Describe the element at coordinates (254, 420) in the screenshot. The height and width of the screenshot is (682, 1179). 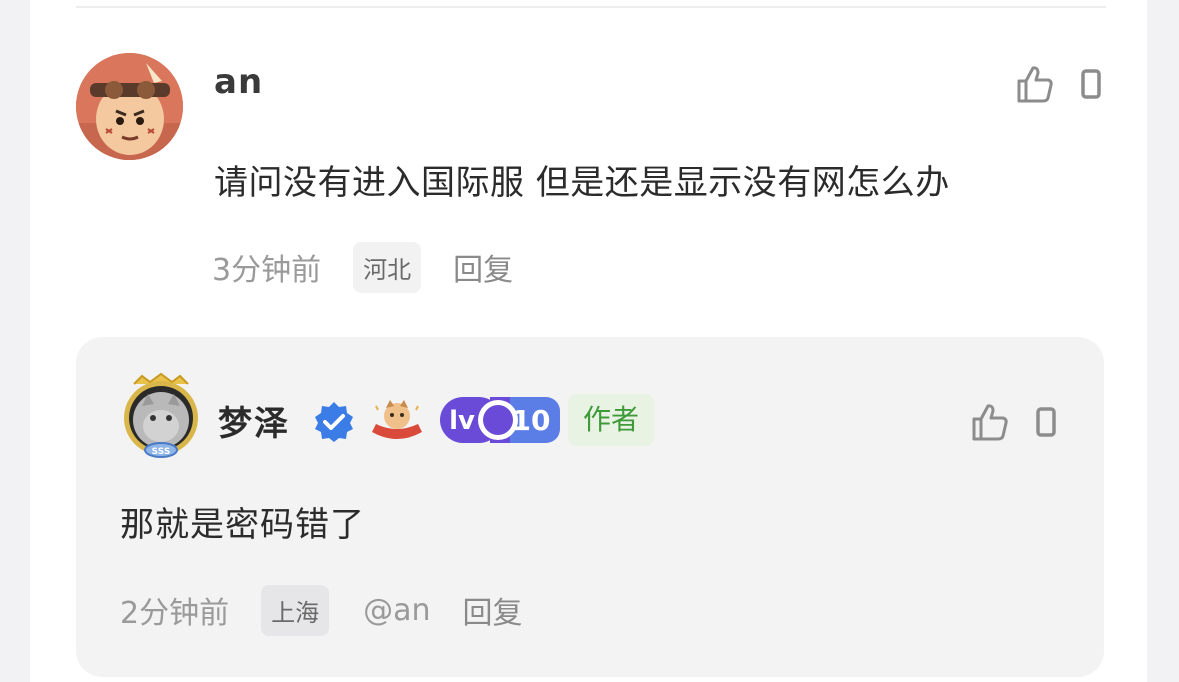
I see `username: 梦泽` at that location.